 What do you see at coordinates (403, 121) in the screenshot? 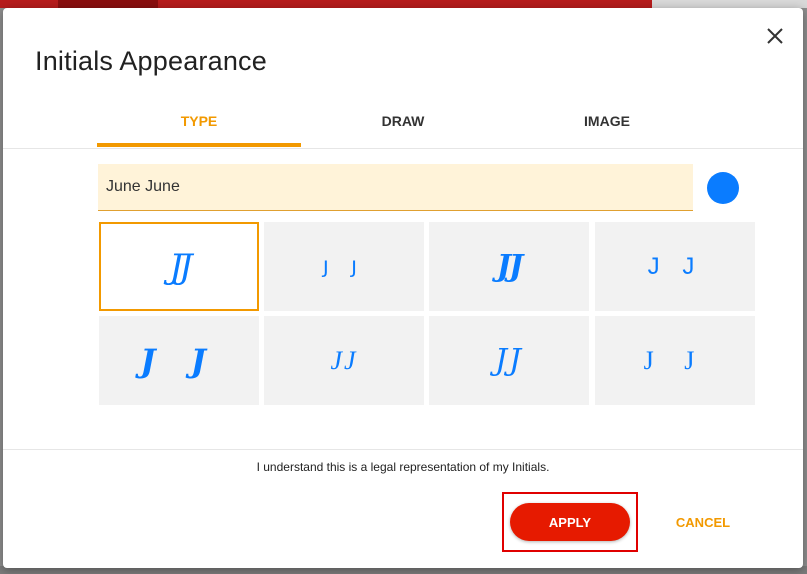
I see `tab-label: DRAW` at bounding box center [403, 121].